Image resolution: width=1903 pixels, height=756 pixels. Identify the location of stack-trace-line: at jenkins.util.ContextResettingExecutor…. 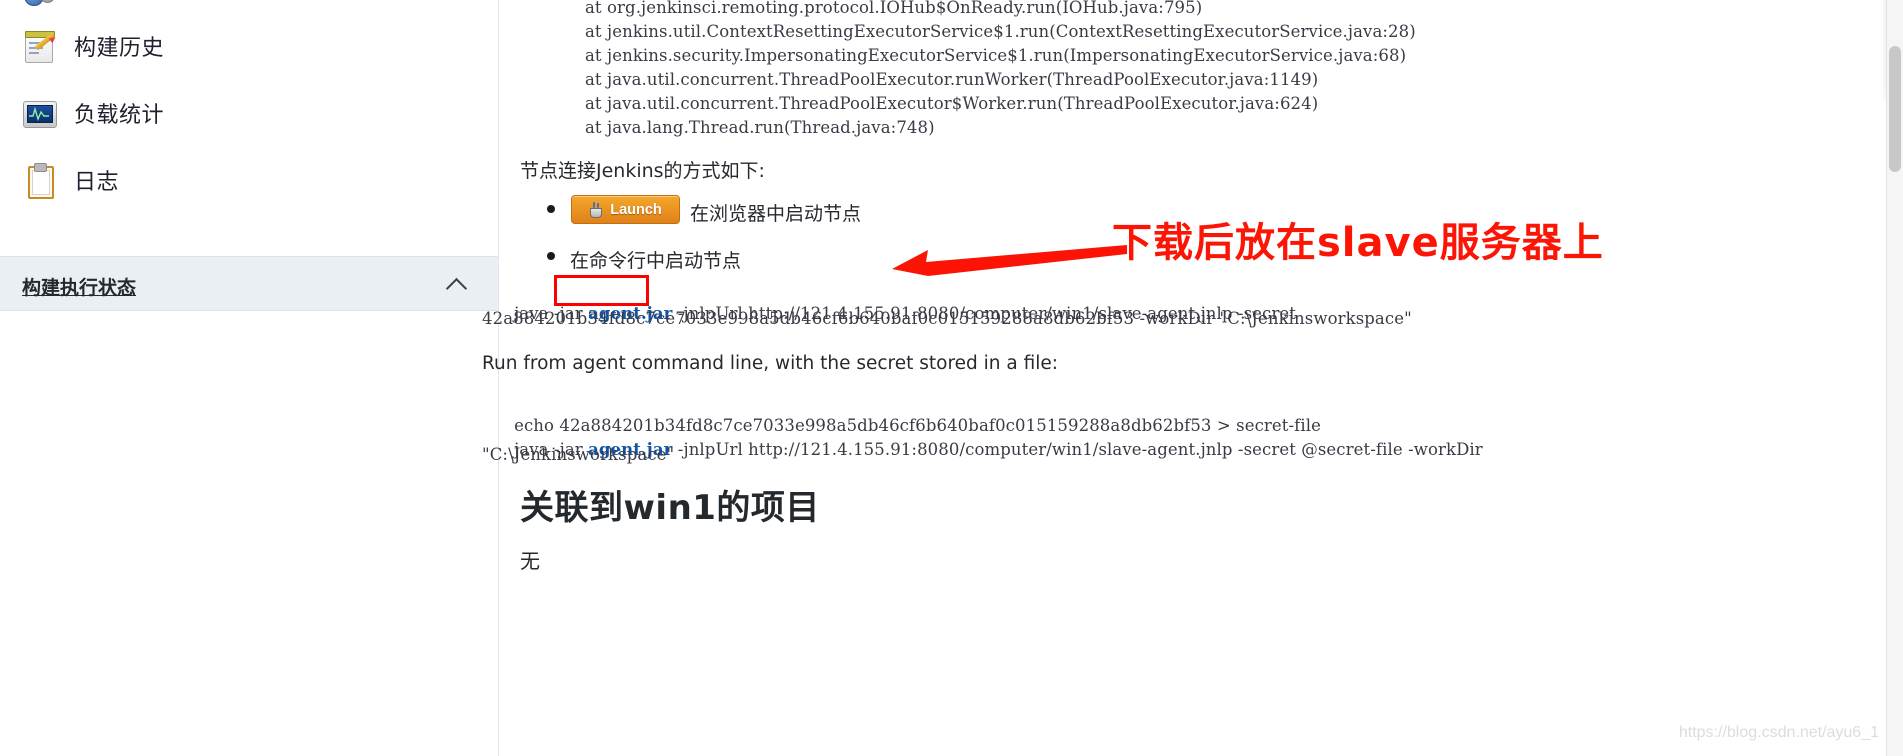
(1000, 31).